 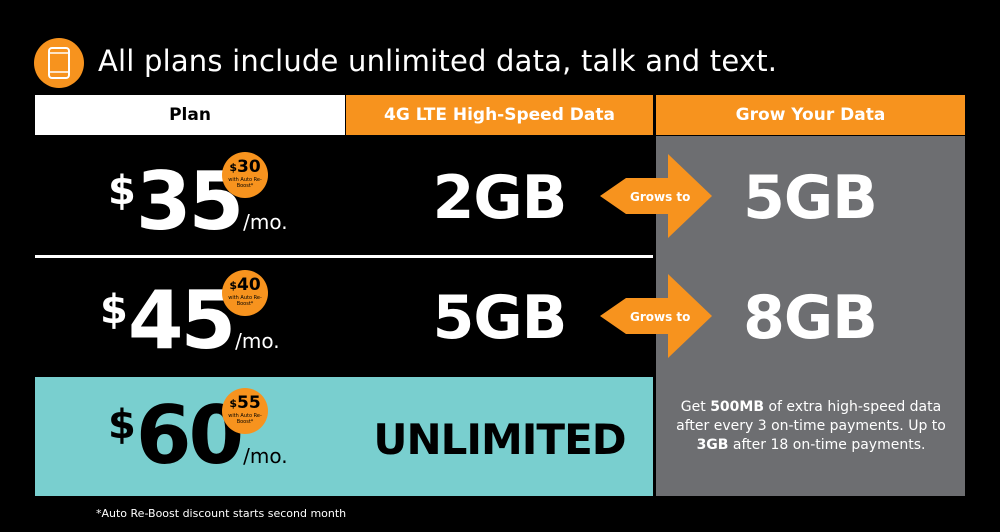 I want to click on row-divider, so click(x=344, y=256).